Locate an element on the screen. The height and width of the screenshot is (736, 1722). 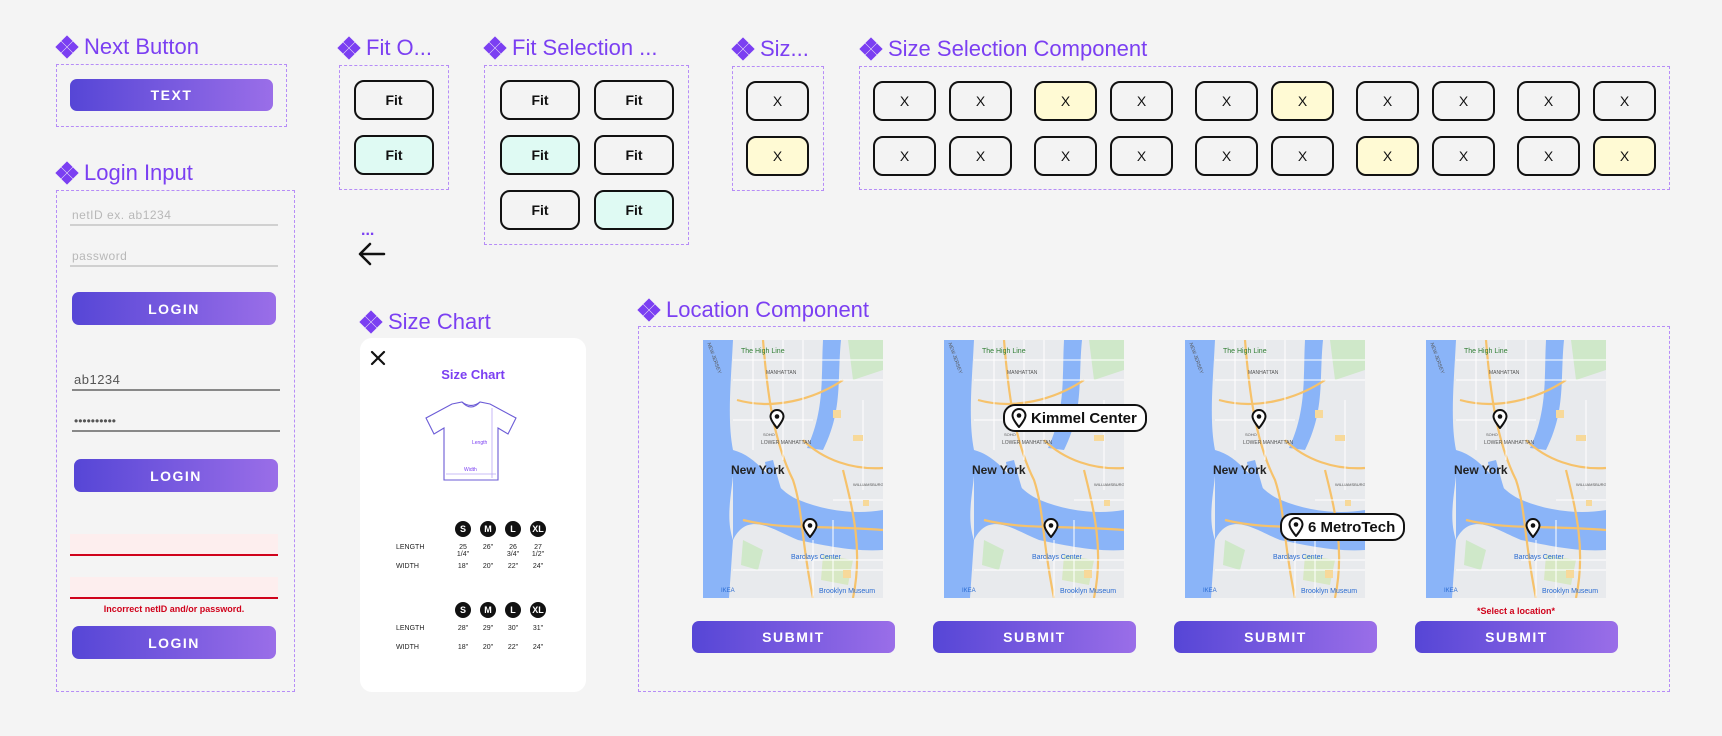
fit-option-default: Fit is located at coordinates (394, 100).